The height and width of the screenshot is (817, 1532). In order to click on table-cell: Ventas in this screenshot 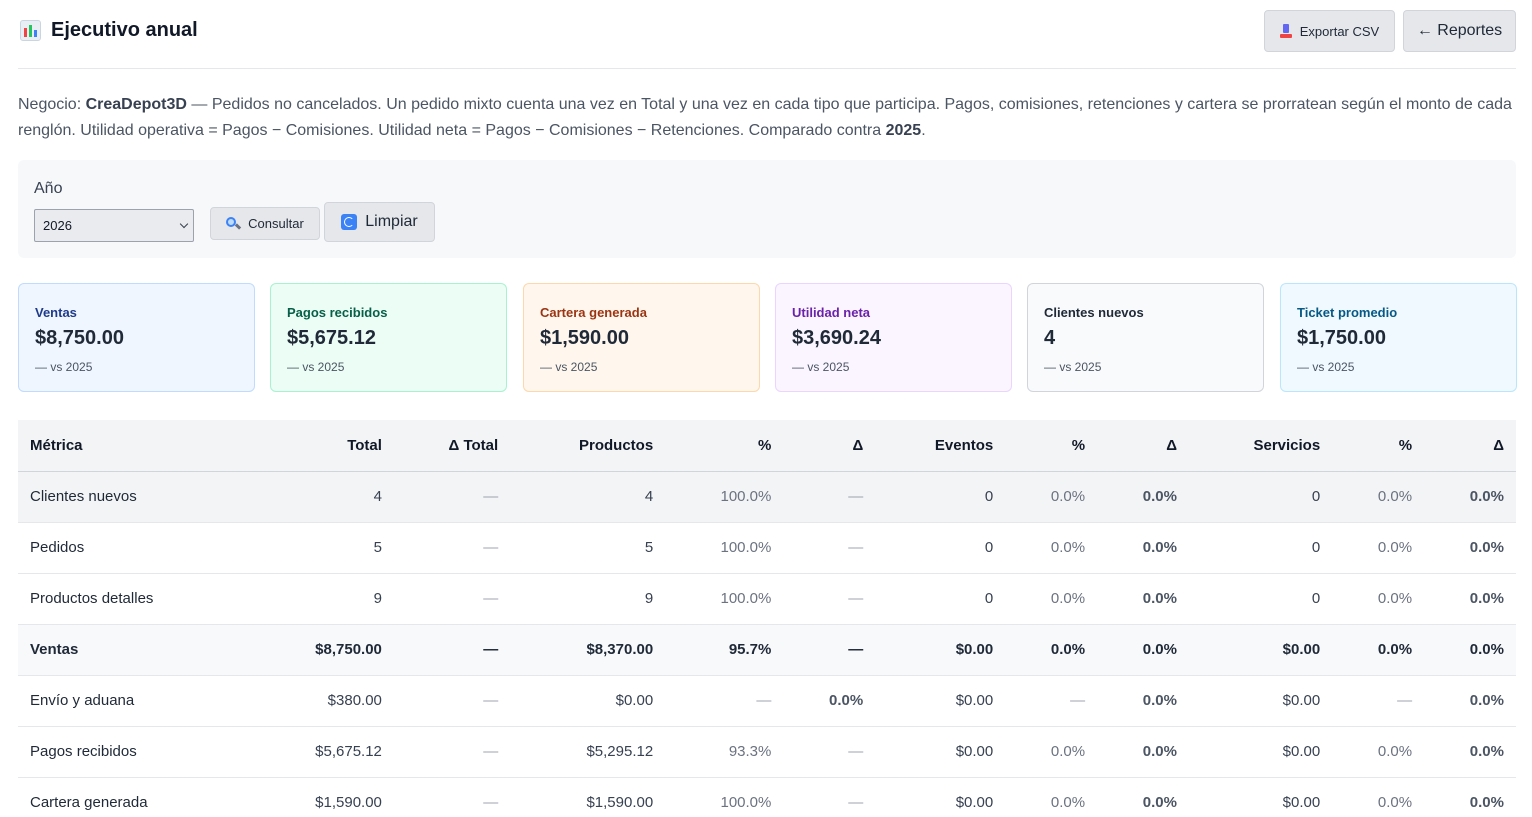, I will do `click(134, 650)`.